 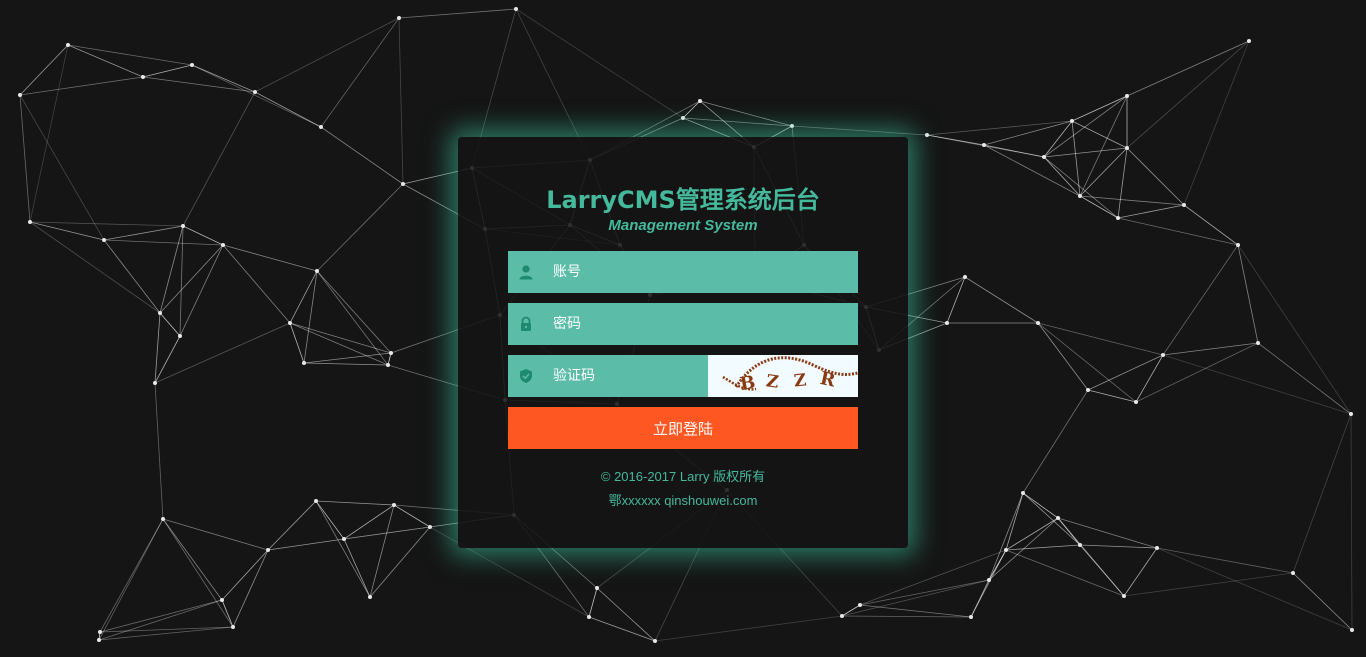 I want to click on captcha-image: B Z Z R, so click(x=783, y=376).